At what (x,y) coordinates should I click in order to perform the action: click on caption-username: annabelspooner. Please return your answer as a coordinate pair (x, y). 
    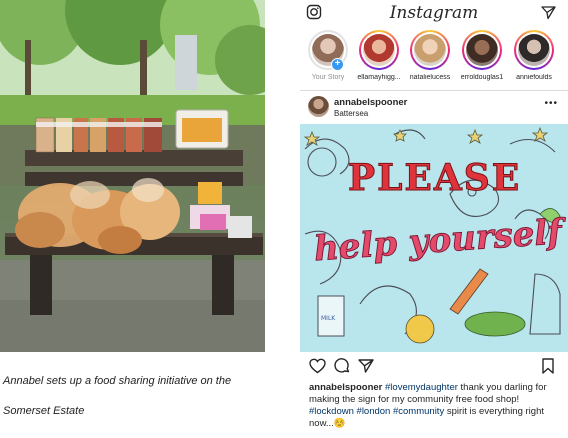
    Looking at the image, I should click on (345, 387).